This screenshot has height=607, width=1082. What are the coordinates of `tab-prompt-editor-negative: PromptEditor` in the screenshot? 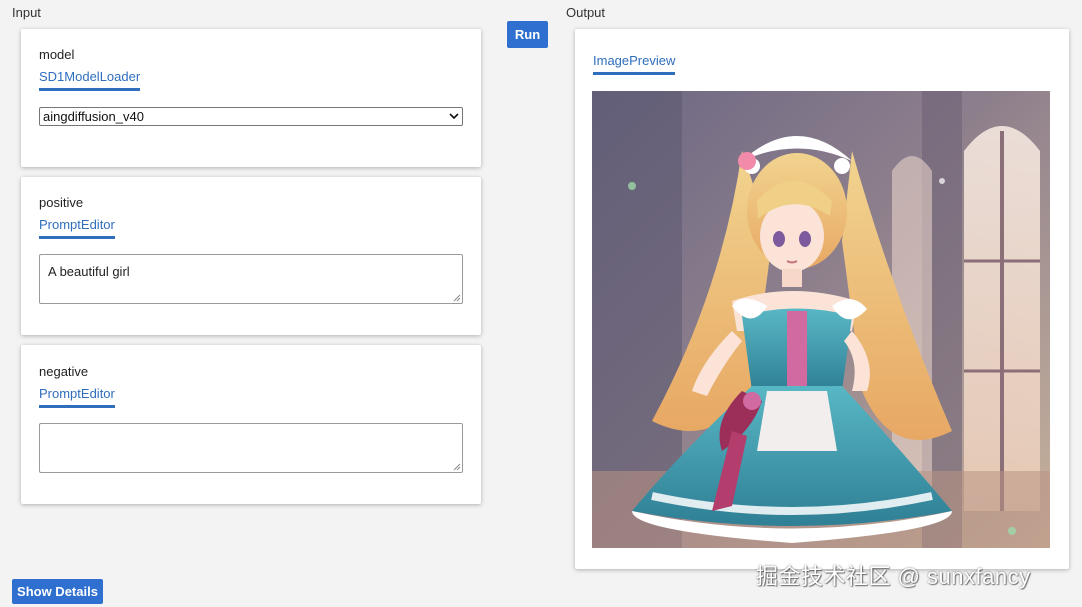 It's located at (77, 397).